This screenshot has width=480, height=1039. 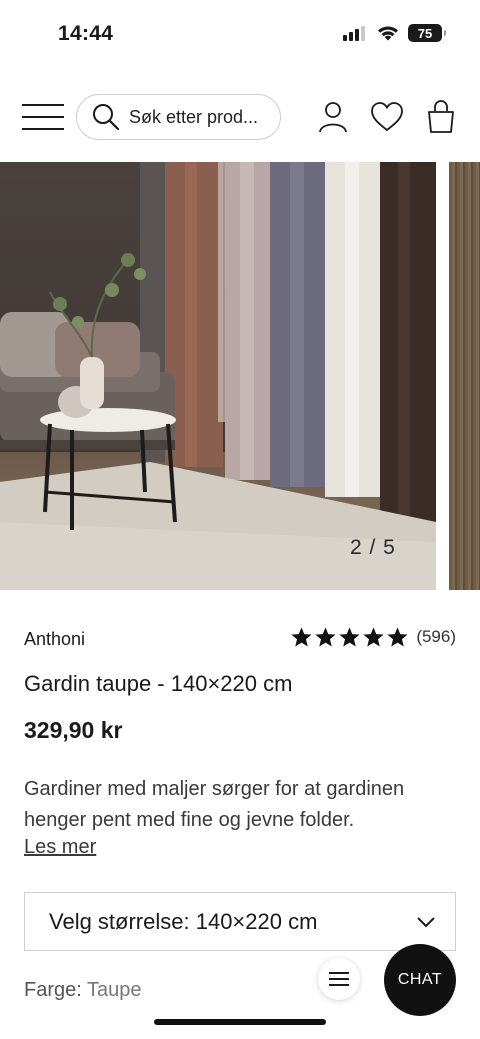 What do you see at coordinates (240, 1022) in the screenshot?
I see `home-indicator` at bounding box center [240, 1022].